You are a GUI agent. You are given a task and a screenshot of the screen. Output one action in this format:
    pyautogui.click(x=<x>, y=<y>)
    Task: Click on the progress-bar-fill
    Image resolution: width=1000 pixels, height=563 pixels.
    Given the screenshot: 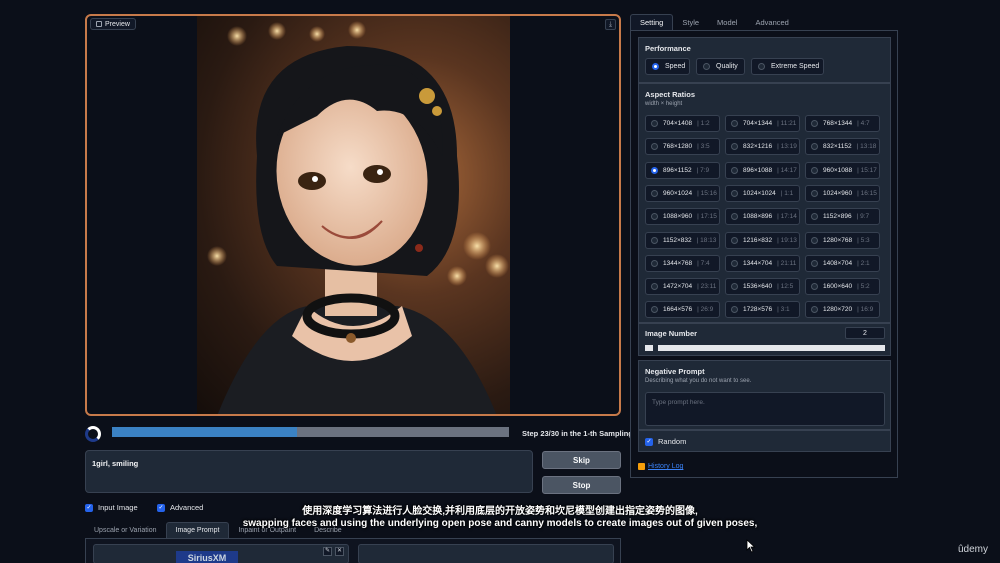 What is the action you would take?
    pyautogui.click(x=205, y=432)
    